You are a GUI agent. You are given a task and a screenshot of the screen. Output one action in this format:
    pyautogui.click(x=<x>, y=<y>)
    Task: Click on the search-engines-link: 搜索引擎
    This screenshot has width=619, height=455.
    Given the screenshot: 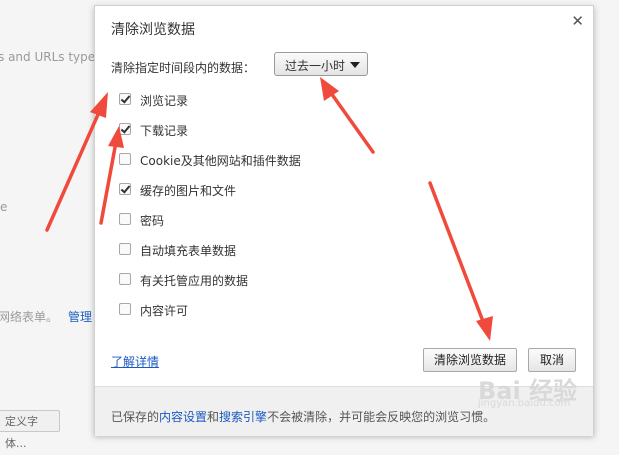 What is the action you would take?
    pyautogui.click(x=243, y=417)
    